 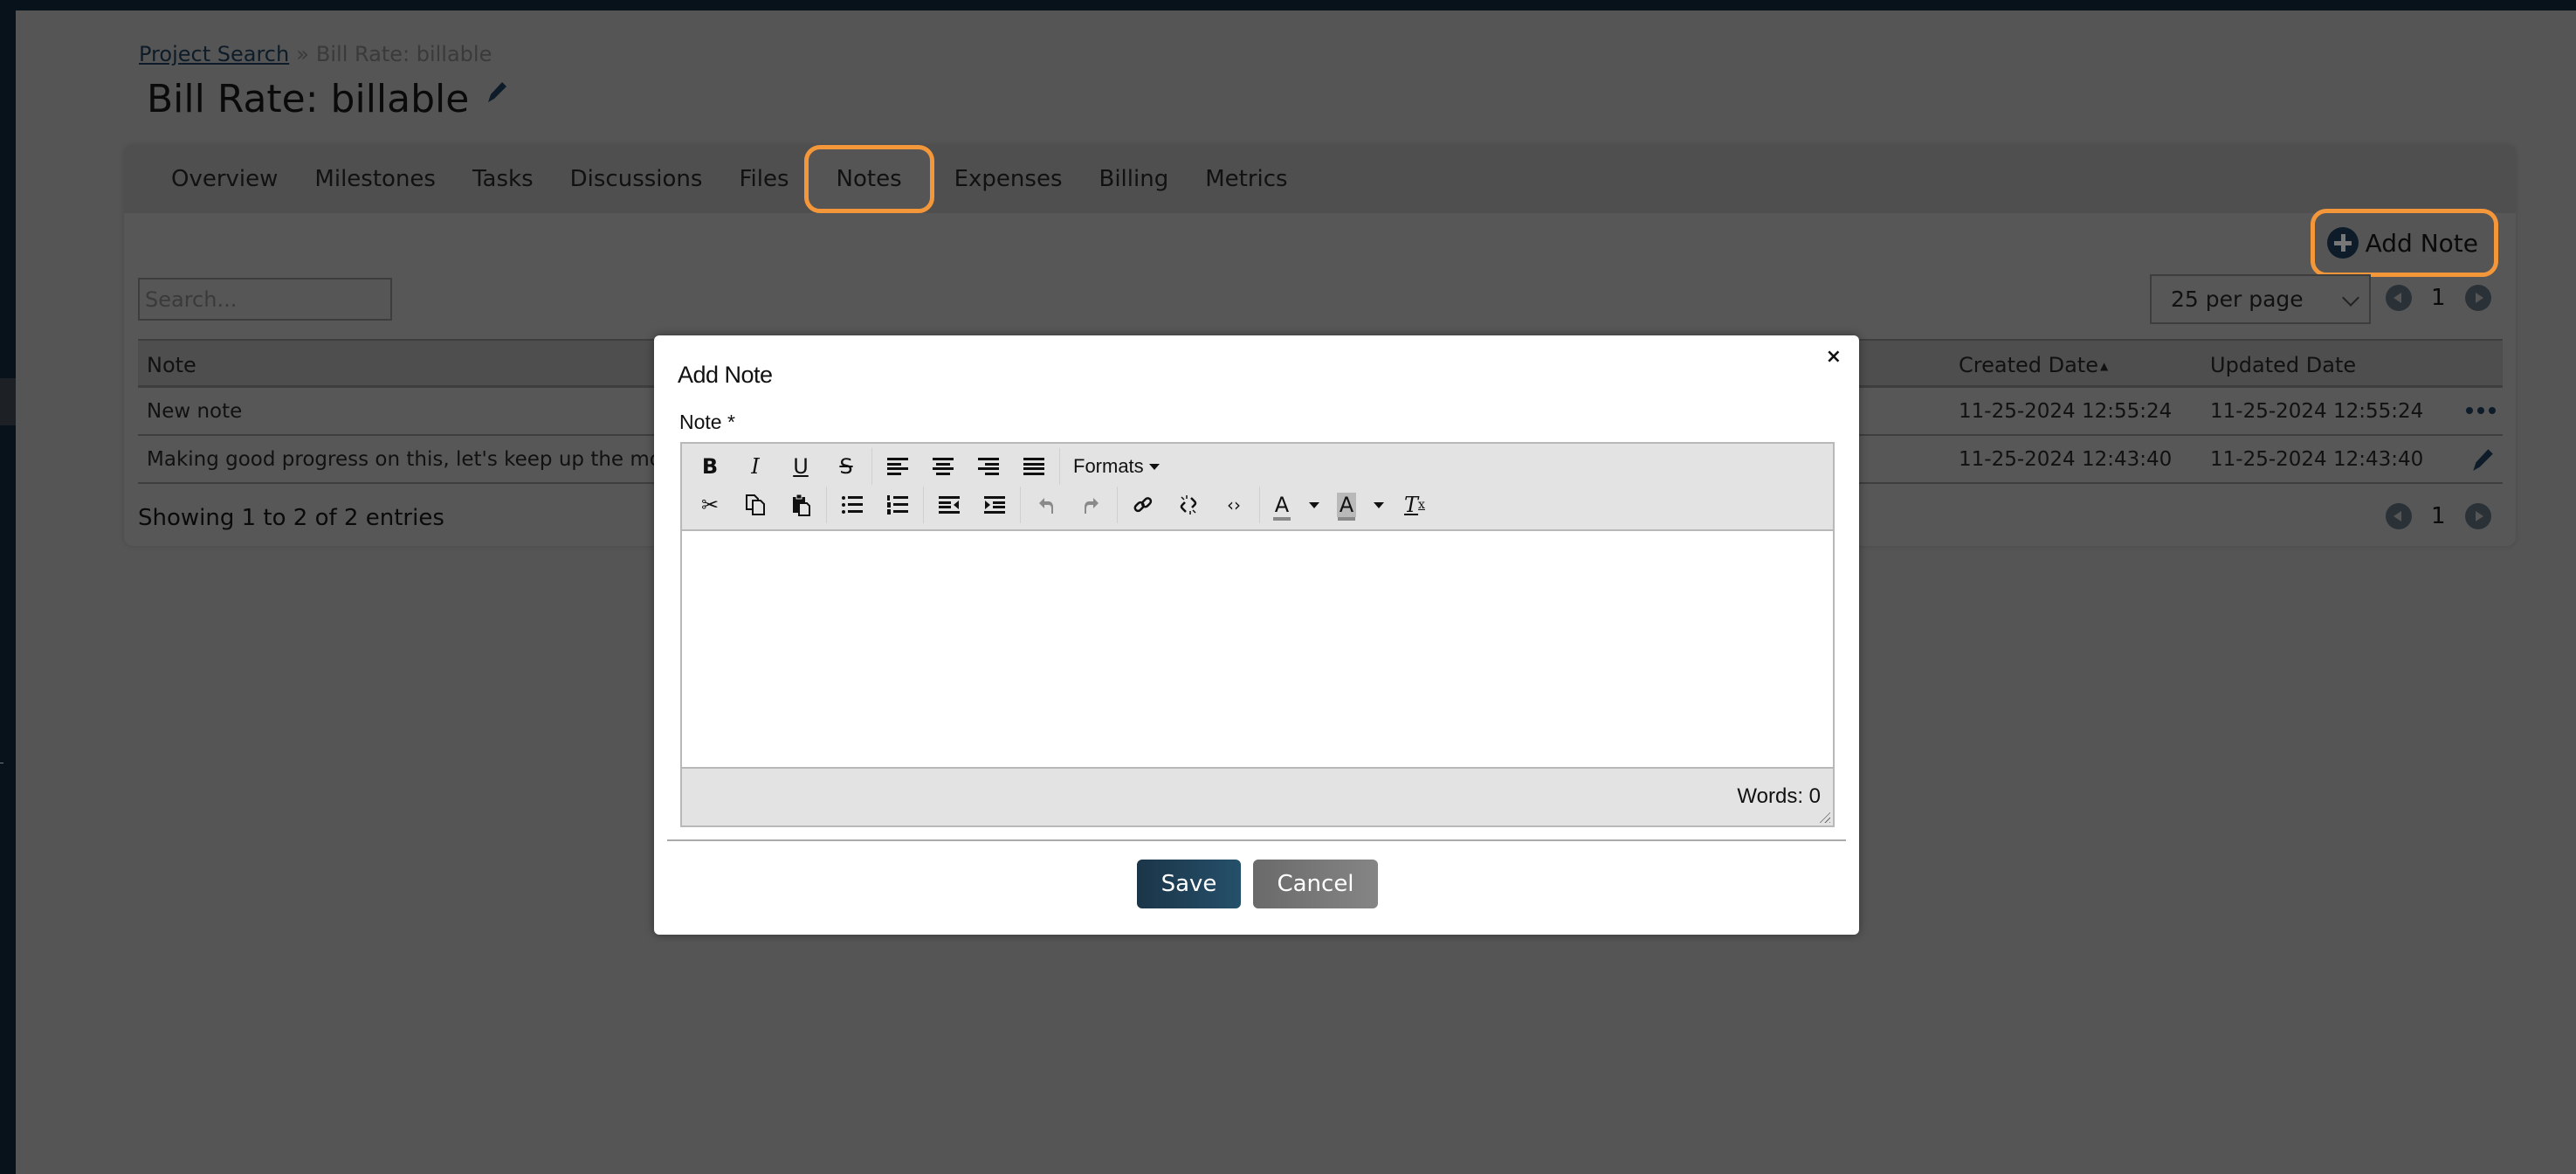 What do you see at coordinates (2482, 459) in the screenshot?
I see `edit-icon` at bounding box center [2482, 459].